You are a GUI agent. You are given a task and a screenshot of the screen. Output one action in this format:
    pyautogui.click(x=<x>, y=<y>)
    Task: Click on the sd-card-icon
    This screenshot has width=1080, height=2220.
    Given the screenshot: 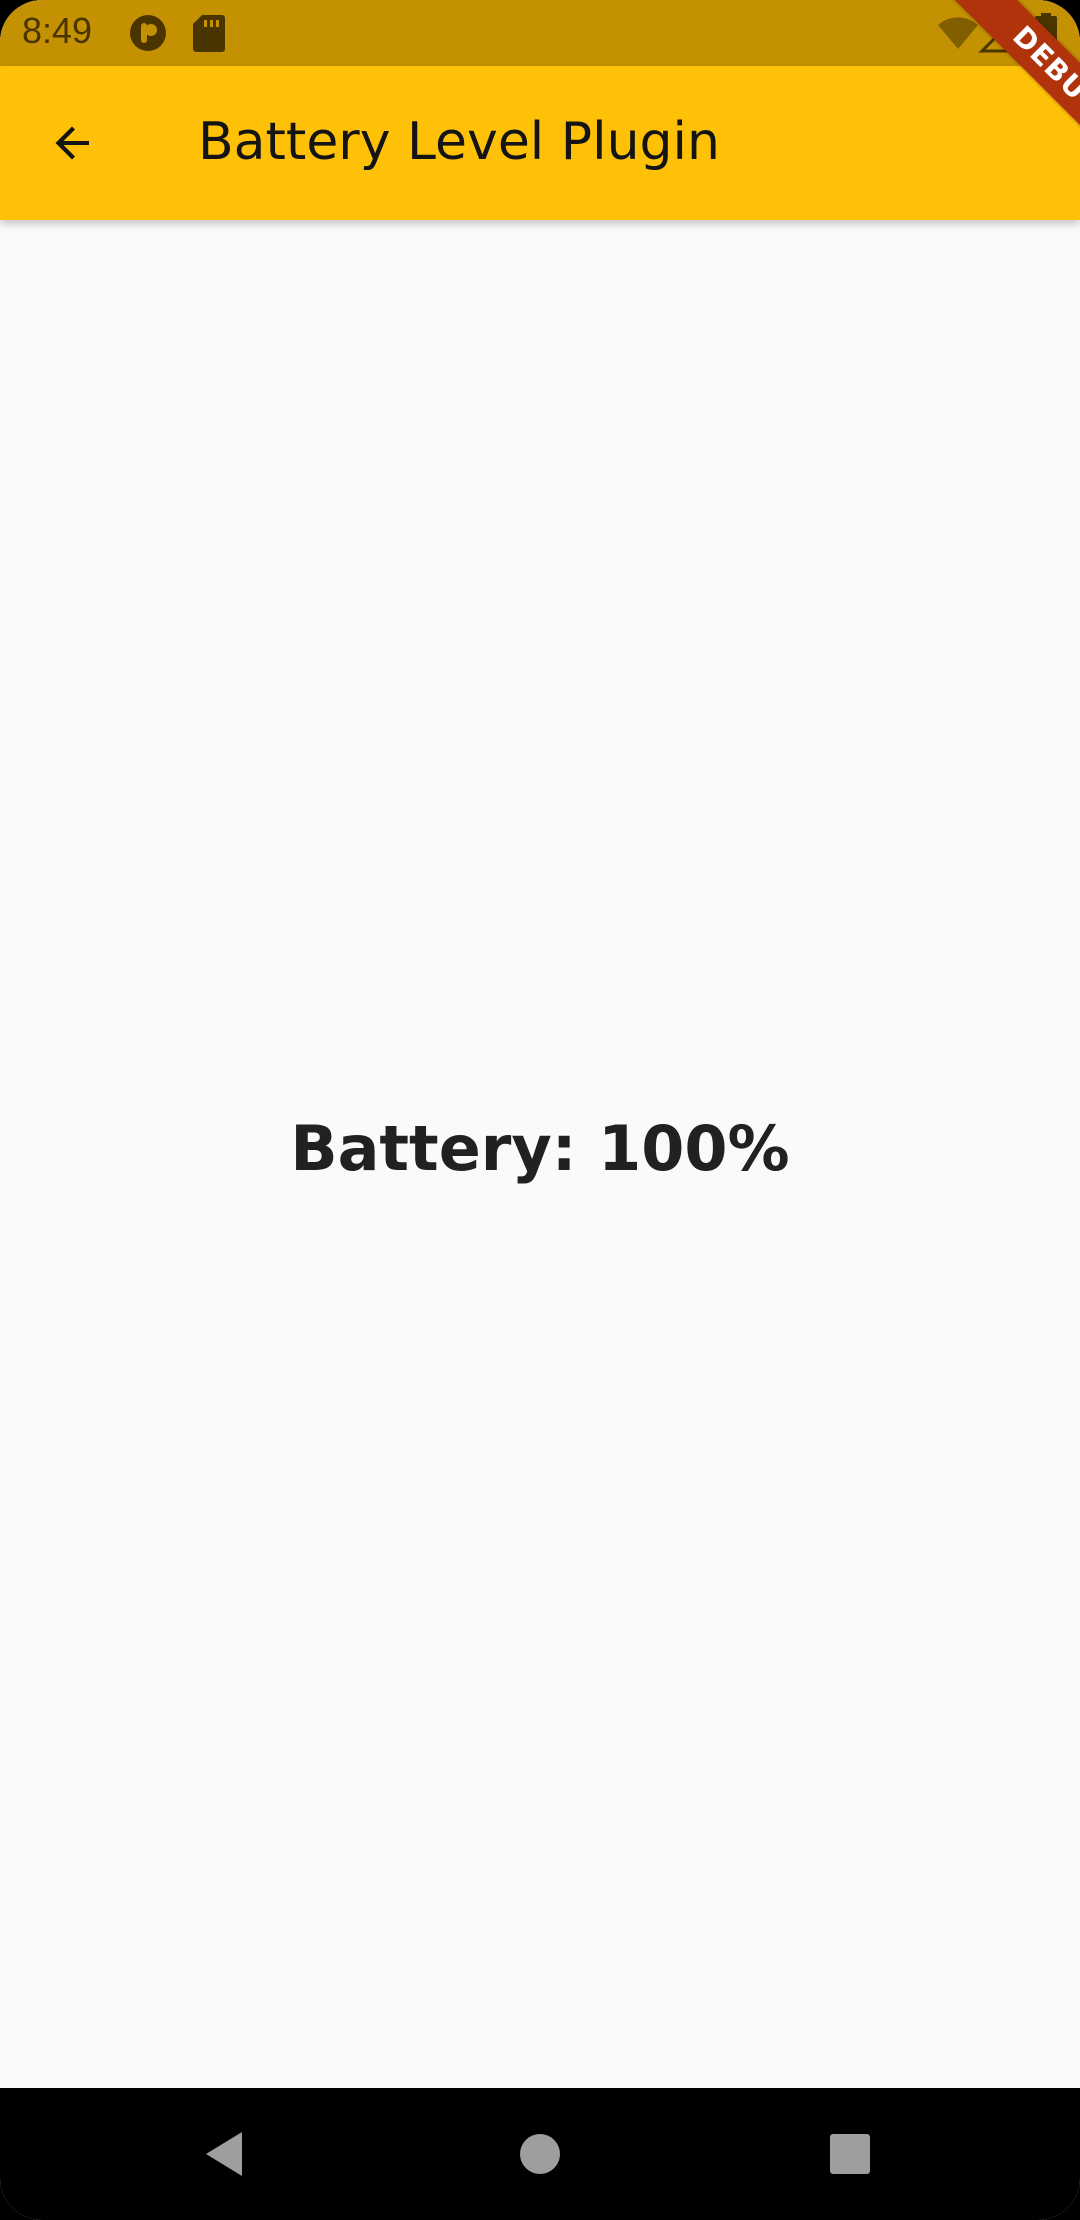 What is the action you would take?
    pyautogui.click(x=209, y=35)
    